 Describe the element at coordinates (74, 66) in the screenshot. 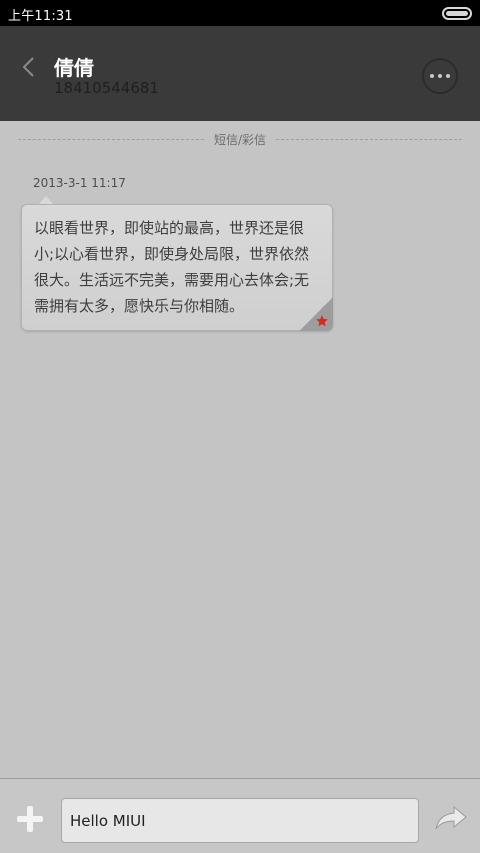

I see `contact-name: 倩倩` at that location.